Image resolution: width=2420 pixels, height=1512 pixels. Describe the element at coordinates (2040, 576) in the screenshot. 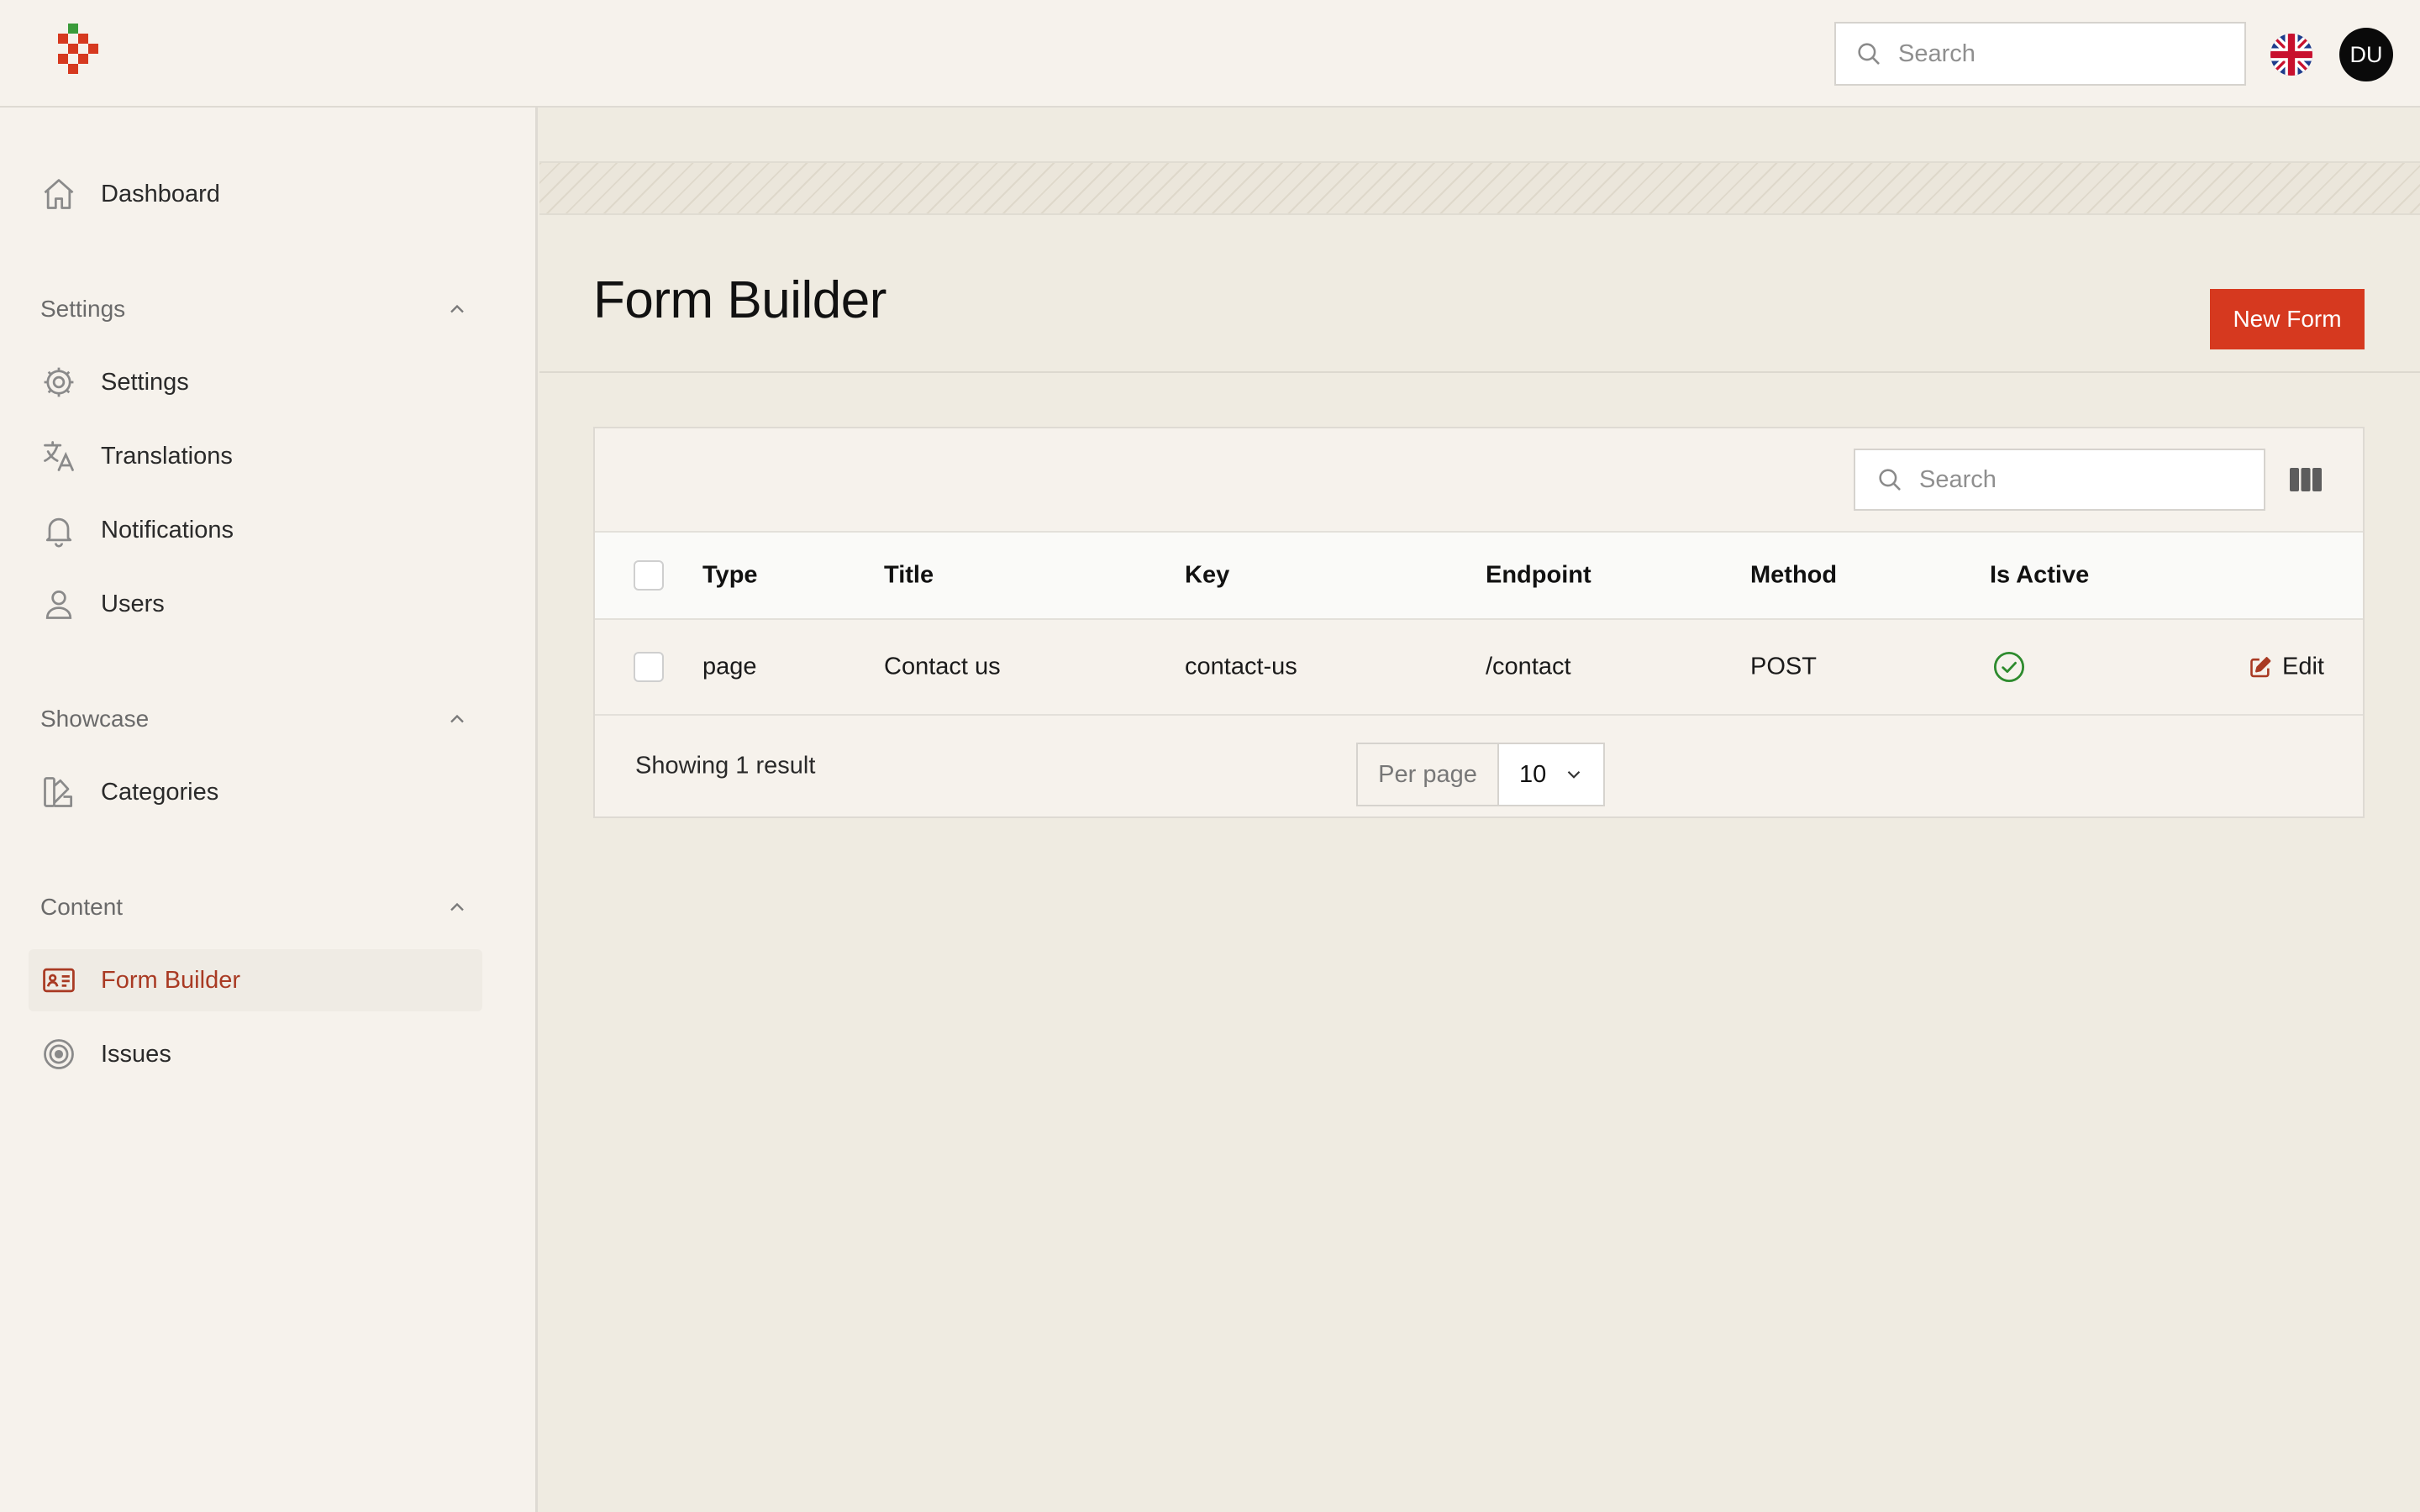

I see `column-header-is-active: Is Active` at that location.